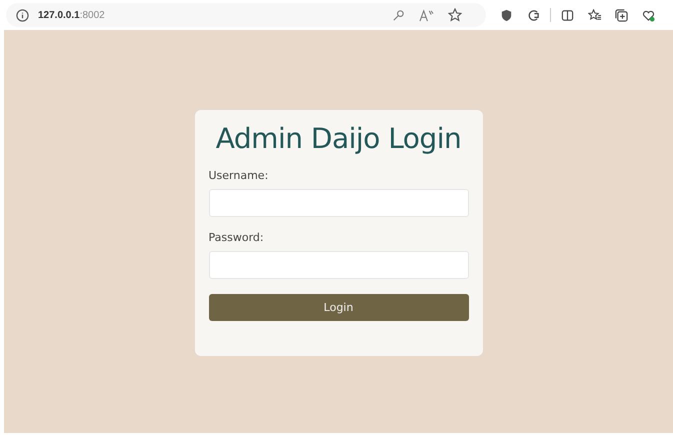  I want to click on read-aloud-icon, so click(426, 15).